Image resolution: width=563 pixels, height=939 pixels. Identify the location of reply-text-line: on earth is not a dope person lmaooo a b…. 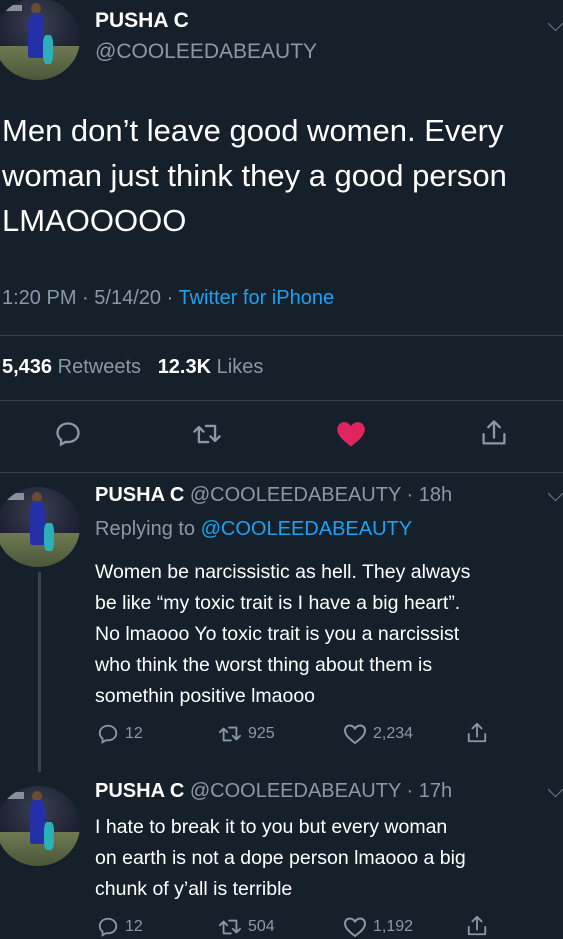
(280, 858).